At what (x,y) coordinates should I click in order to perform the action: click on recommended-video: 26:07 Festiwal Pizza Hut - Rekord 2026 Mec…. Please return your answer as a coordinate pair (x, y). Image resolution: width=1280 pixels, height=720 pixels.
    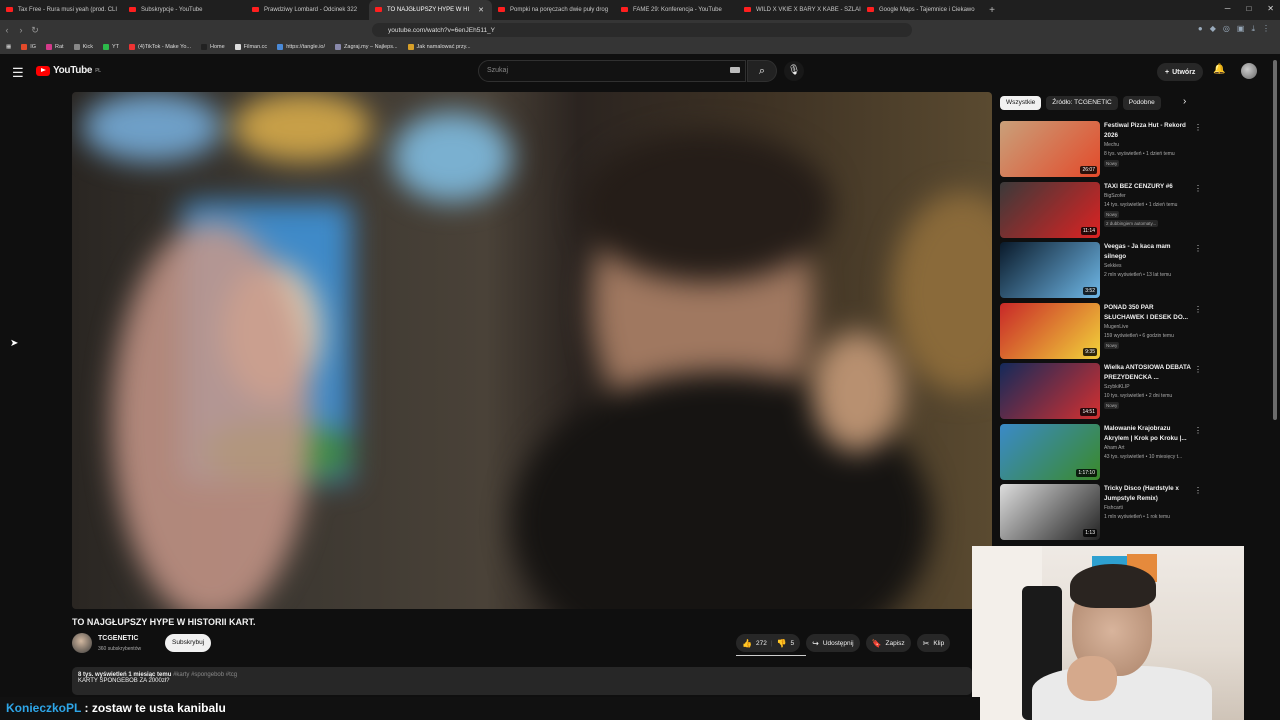
    Looking at the image, I should click on (1101, 151).